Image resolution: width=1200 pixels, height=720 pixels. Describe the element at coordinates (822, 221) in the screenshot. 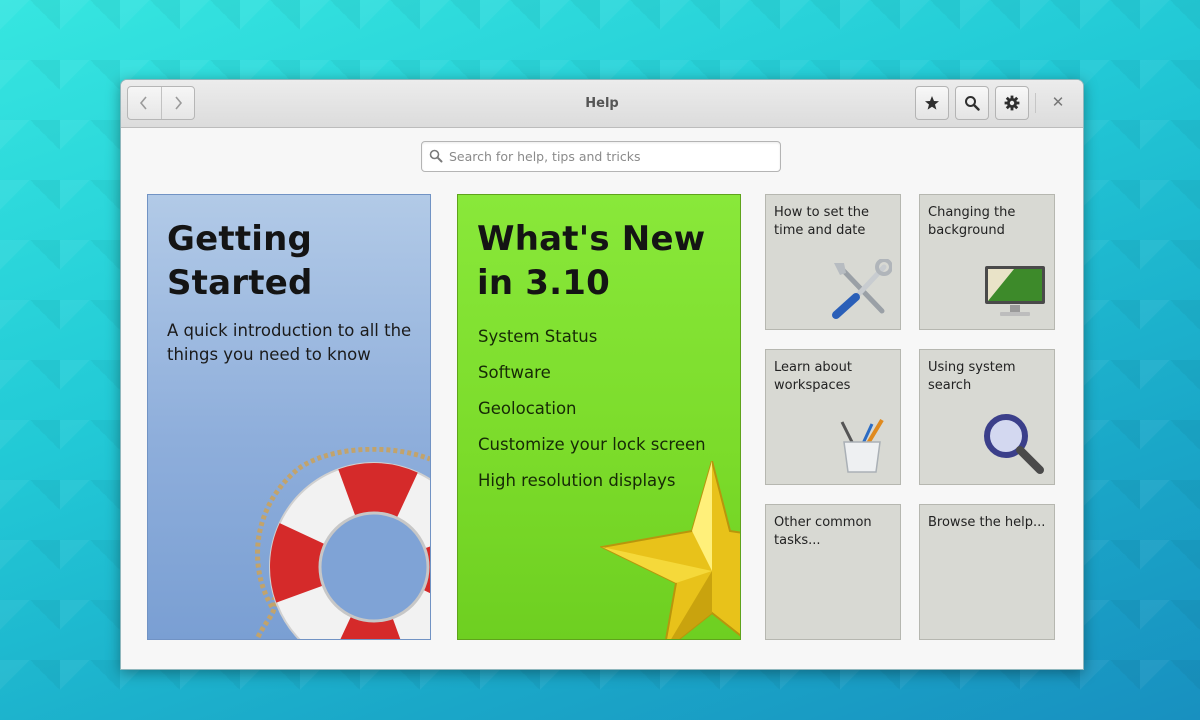

I see `tile-label: How to set the time and date` at that location.